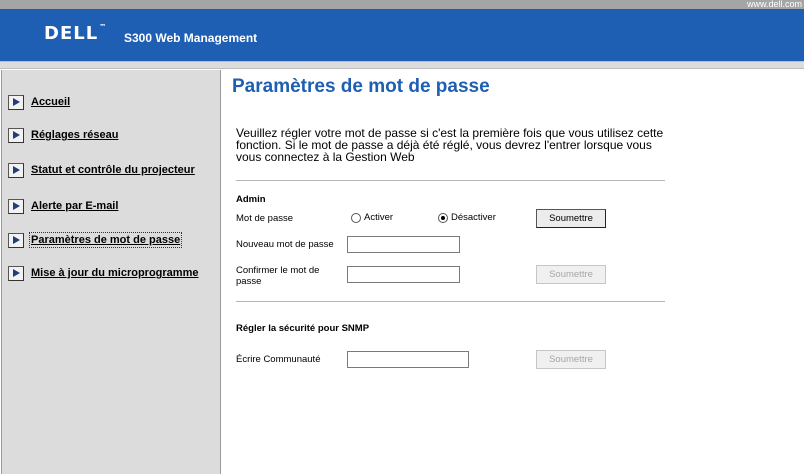  Describe the element at coordinates (74, 206) in the screenshot. I see `sidebar-item-label: Alerte par E-mail` at that location.